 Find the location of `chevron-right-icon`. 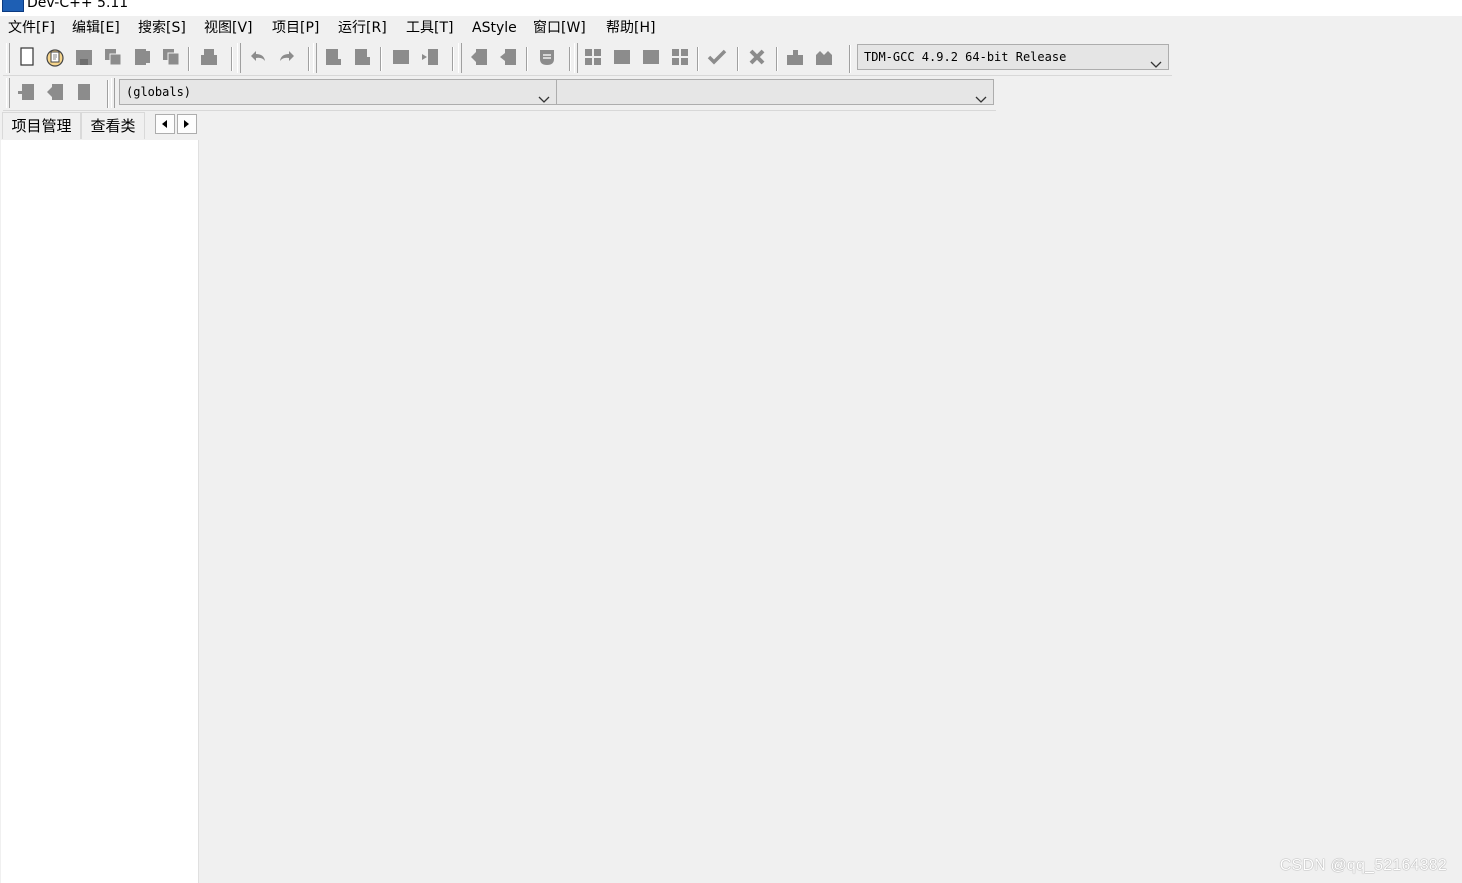

chevron-right-icon is located at coordinates (186, 124).